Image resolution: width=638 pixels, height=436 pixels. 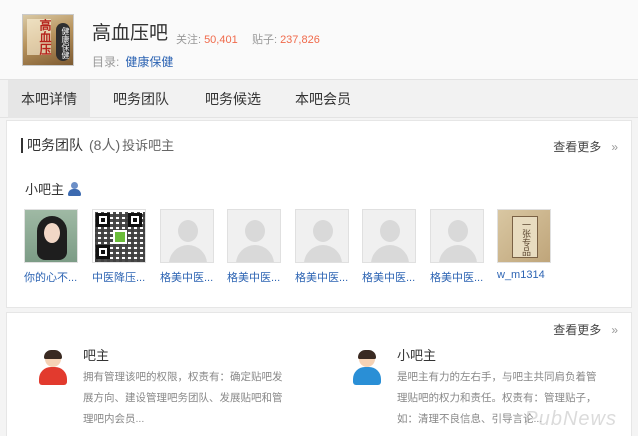 What do you see at coordinates (51, 236) in the screenshot?
I see `avatar` at bounding box center [51, 236].